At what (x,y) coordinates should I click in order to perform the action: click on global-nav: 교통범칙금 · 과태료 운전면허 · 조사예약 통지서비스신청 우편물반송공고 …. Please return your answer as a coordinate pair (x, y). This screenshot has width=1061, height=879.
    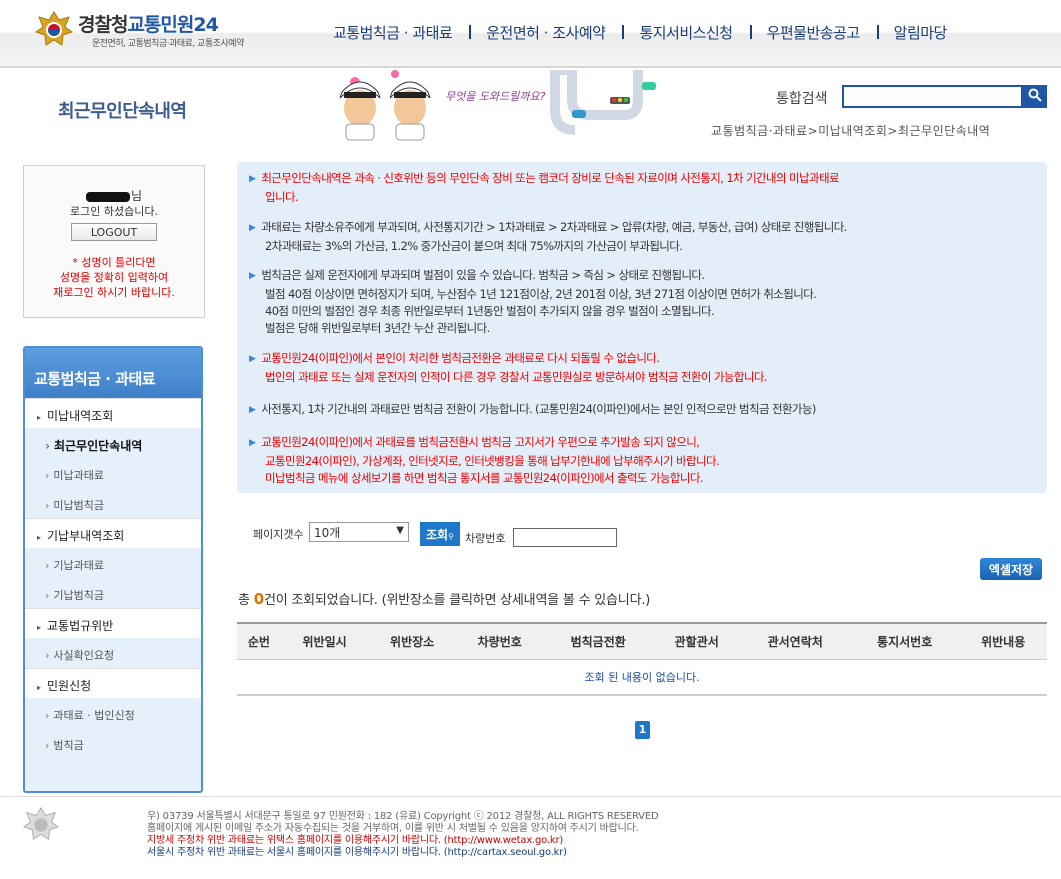
    Looking at the image, I should click on (640, 32).